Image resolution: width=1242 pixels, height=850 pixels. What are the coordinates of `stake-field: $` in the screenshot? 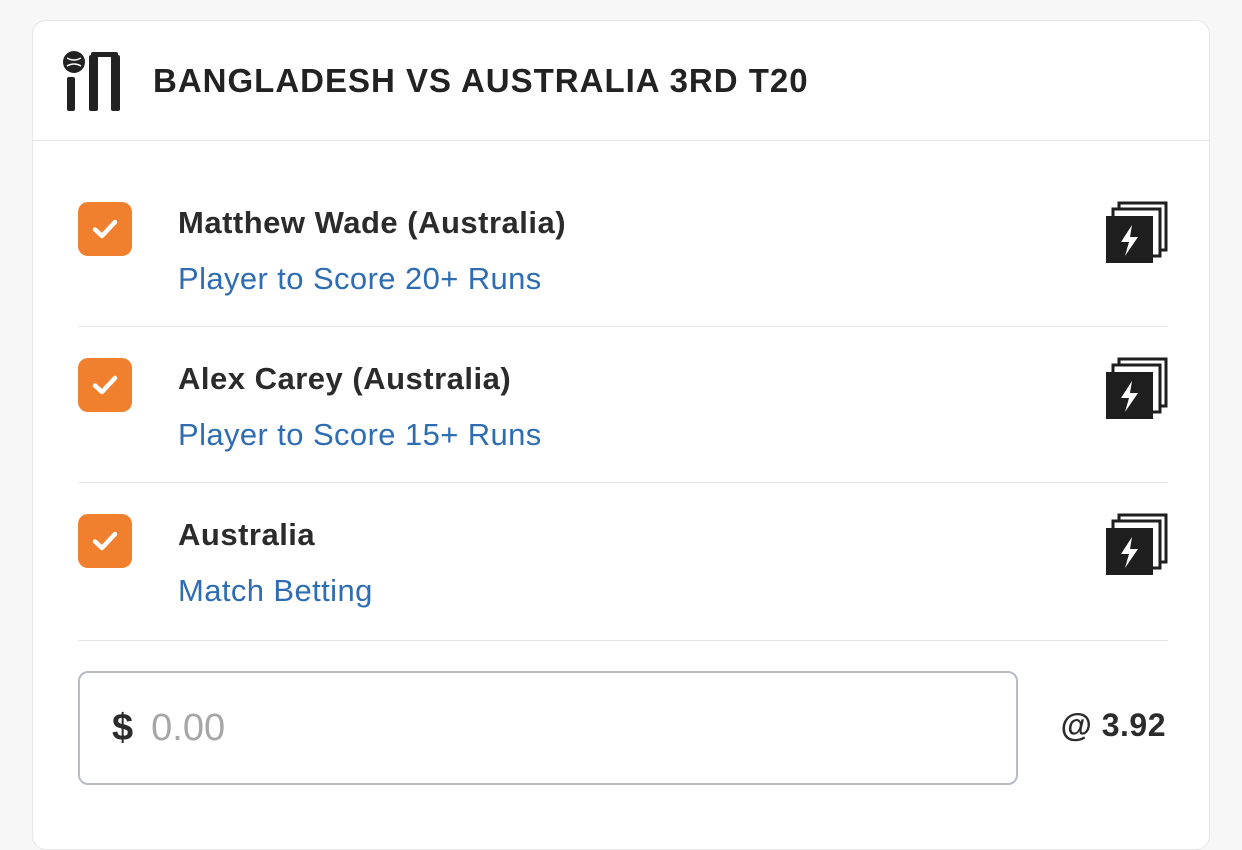 It's located at (548, 728).